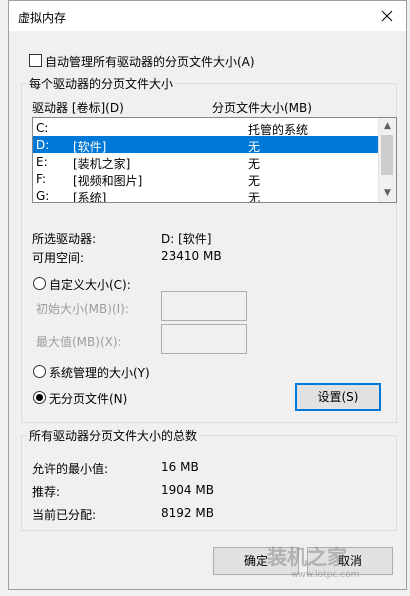 The height and width of the screenshot is (596, 410). Describe the element at coordinates (43, 145) in the screenshot. I see `drive-letter: D:` at that location.